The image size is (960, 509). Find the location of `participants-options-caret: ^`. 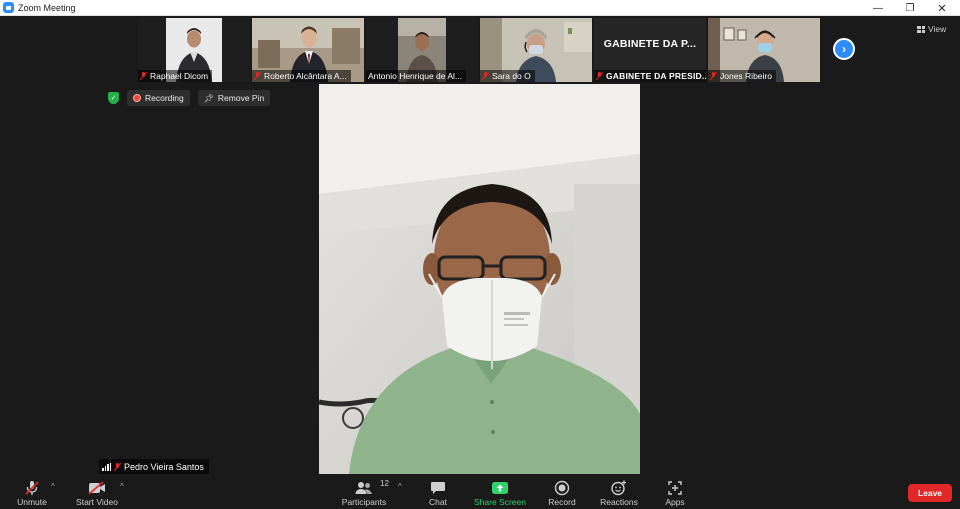

participants-options-caret: ^ is located at coordinates (400, 486).